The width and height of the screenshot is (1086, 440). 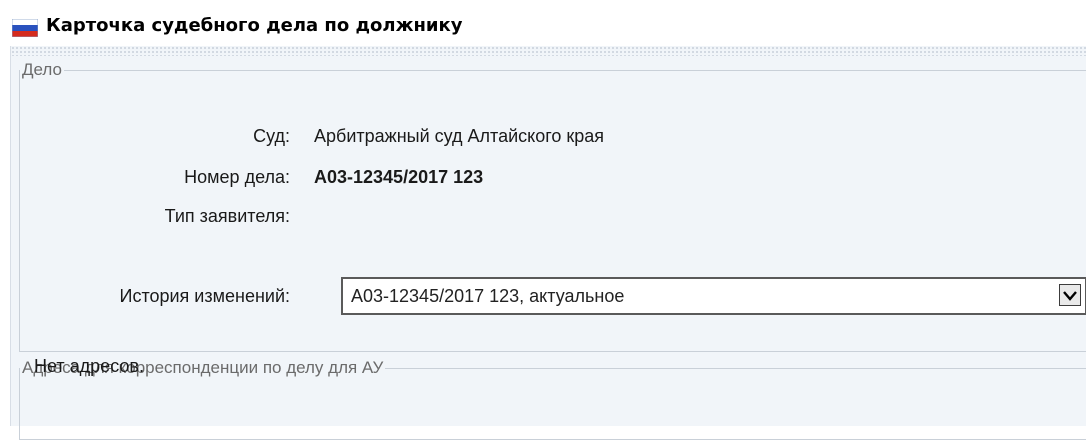 What do you see at coordinates (89, 366) in the screenshot?
I see `no-addresses-text: Нет адресов.` at bounding box center [89, 366].